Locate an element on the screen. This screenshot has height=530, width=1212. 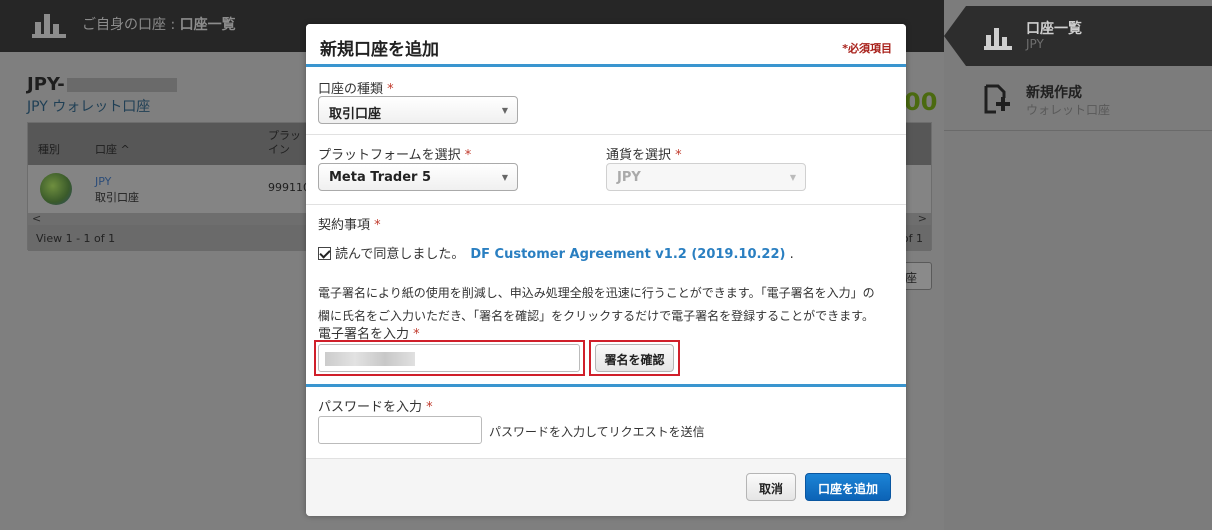
modal-divider is located at coordinates (606, 385).